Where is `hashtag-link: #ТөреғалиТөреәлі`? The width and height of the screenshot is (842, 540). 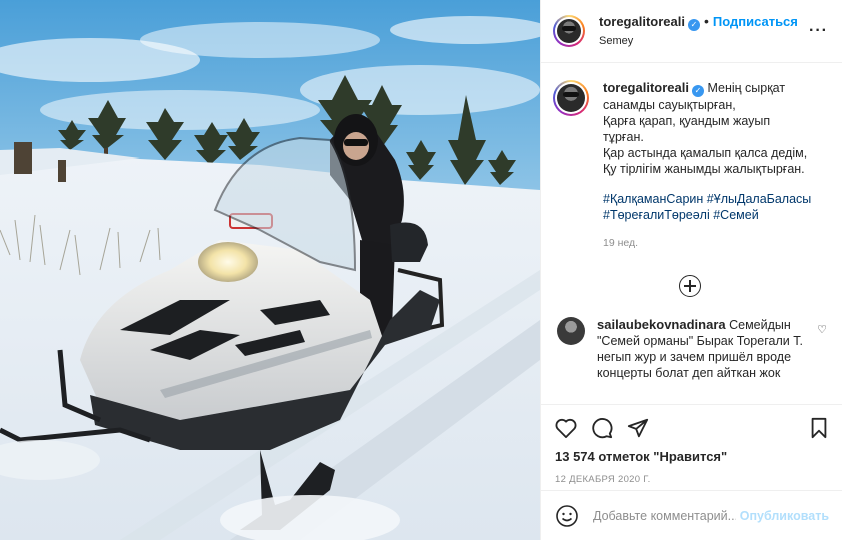 hashtag-link: #ТөреғалиТөреәлі is located at coordinates (656, 215).